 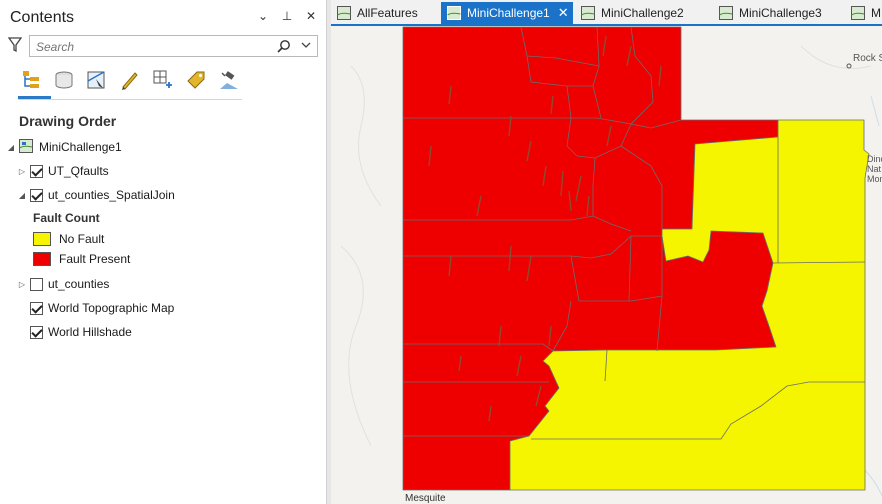 What do you see at coordinates (387, 13) in the screenshot?
I see `tab-label: AllFeatures` at bounding box center [387, 13].